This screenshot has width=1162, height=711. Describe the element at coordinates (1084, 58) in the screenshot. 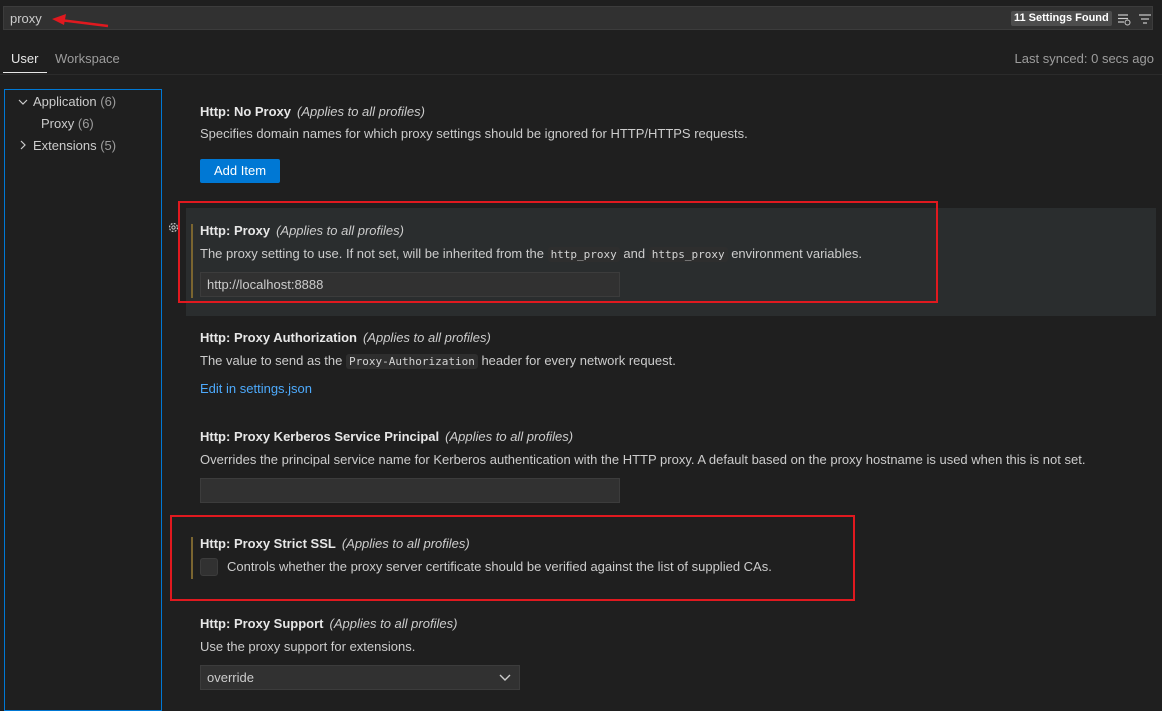

I see `sync-status: Last synced: 0 secs ago` at that location.